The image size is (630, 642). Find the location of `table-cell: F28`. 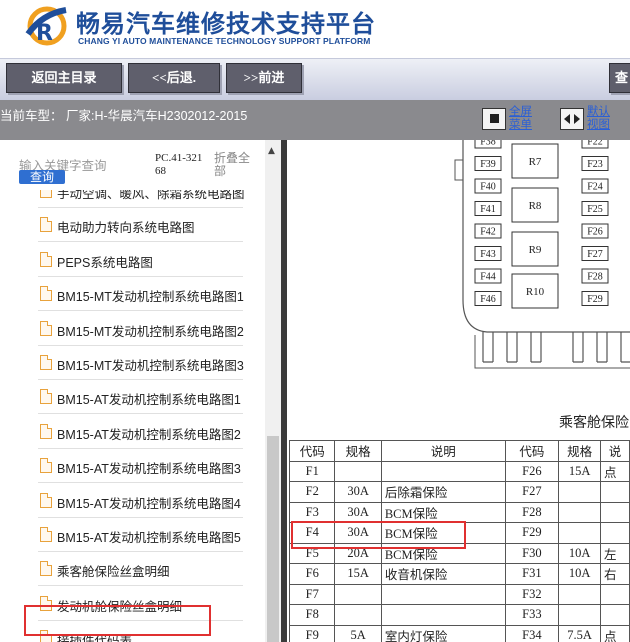

table-cell: F28 is located at coordinates (532, 512).